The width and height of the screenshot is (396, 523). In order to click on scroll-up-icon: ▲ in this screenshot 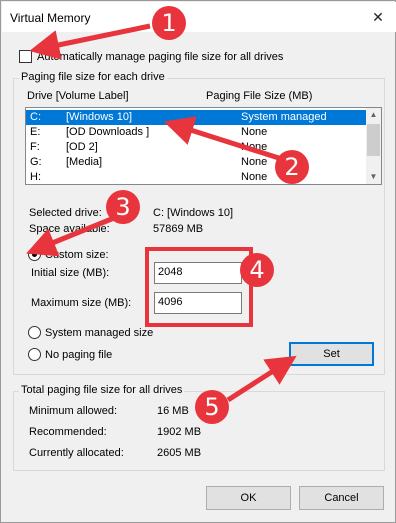, I will do `click(373, 115)`.